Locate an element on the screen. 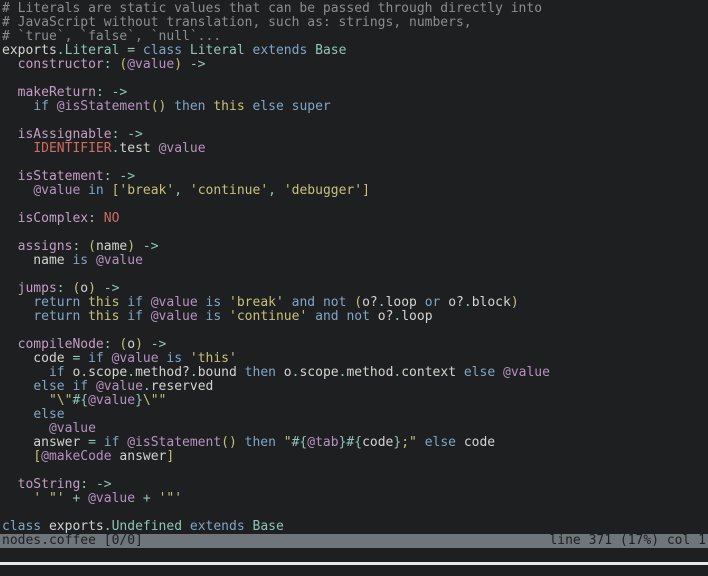 This screenshot has width=708, height=576. interpolation-token: #{ is located at coordinates (80, 400).